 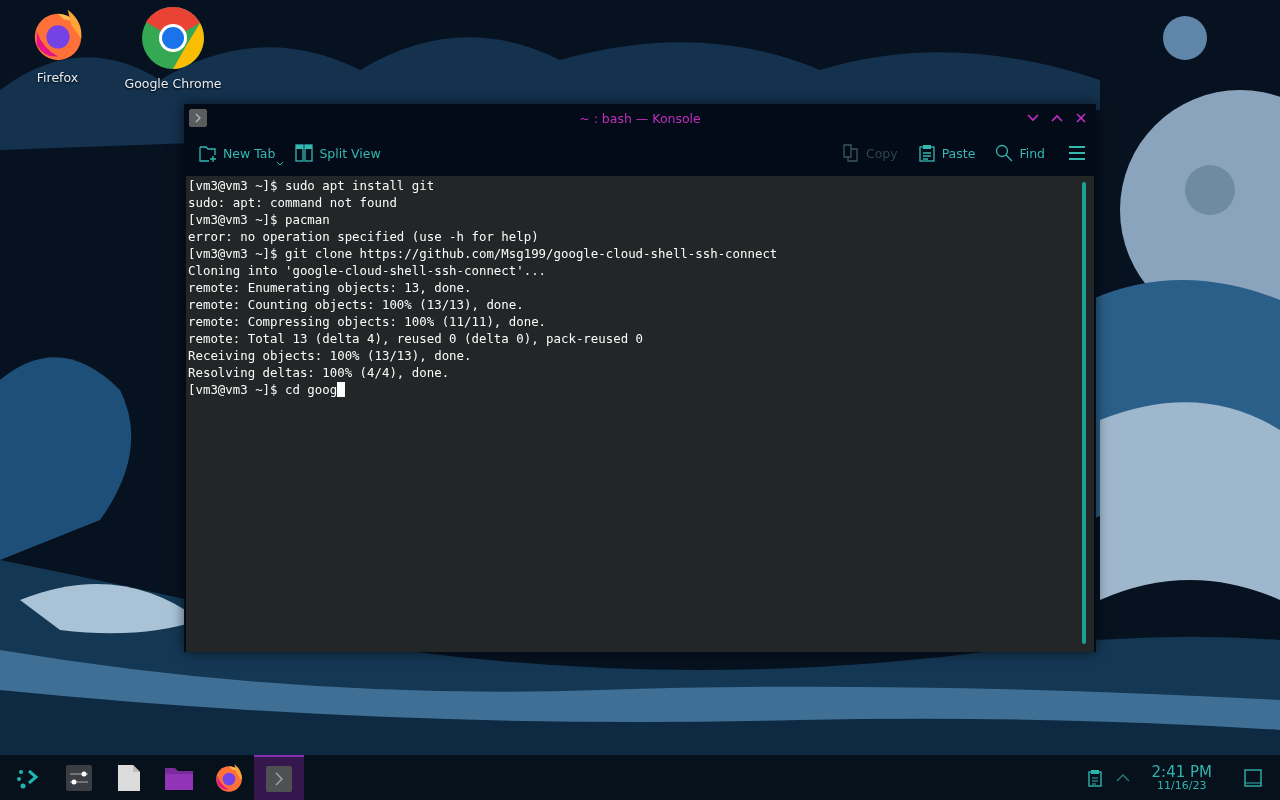 What do you see at coordinates (1004, 153) in the screenshot?
I see `search-icon` at bounding box center [1004, 153].